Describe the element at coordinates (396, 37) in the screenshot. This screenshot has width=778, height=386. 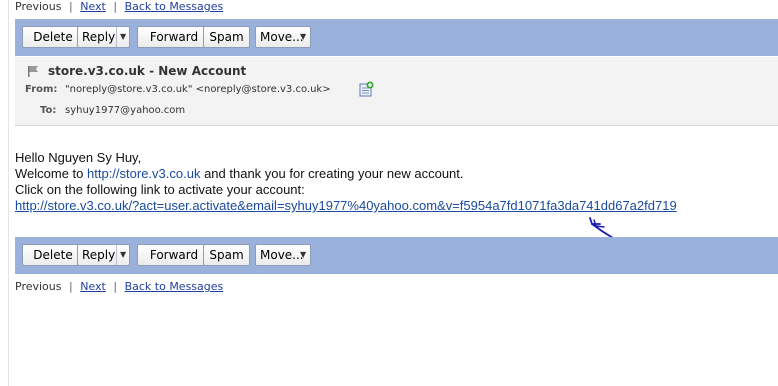
I see `message-toolbar-top: Delete Reply ▼ Forward Spam Move... ▼` at that location.